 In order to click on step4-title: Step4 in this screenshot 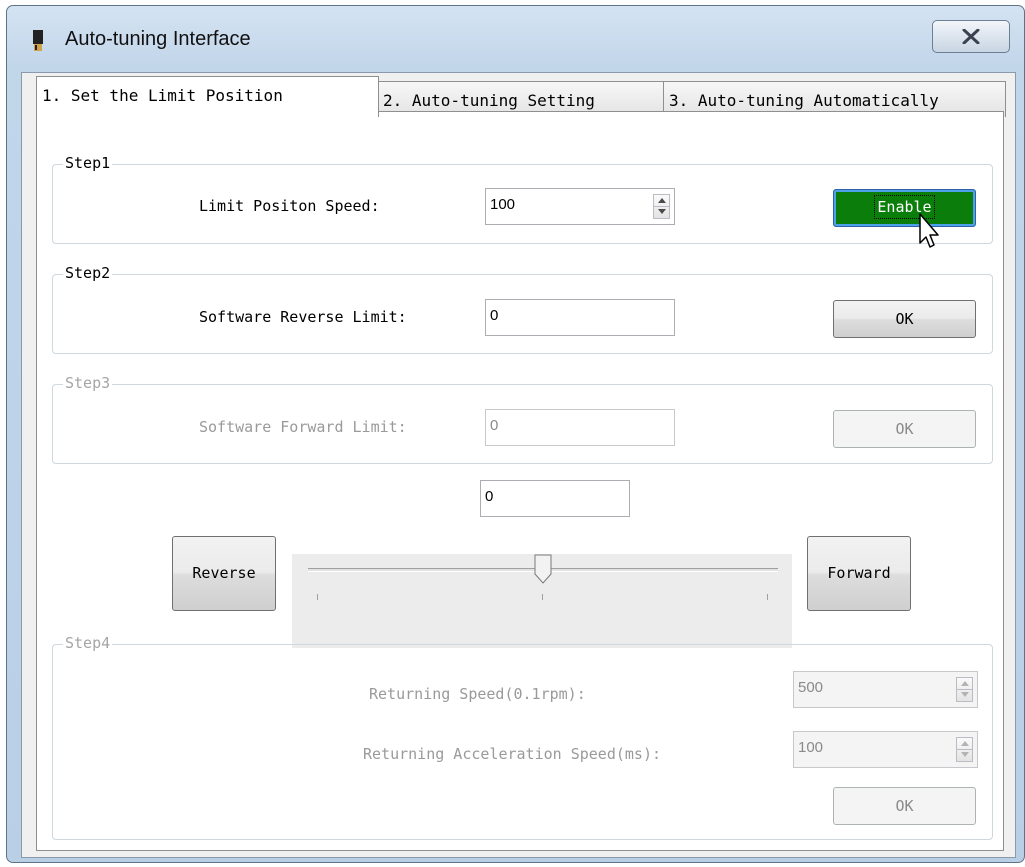, I will do `click(88, 643)`.